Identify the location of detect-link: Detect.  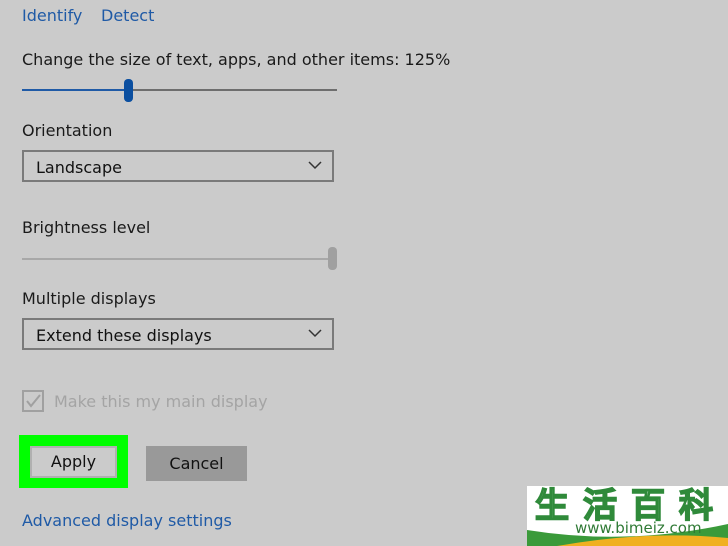
(127, 15).